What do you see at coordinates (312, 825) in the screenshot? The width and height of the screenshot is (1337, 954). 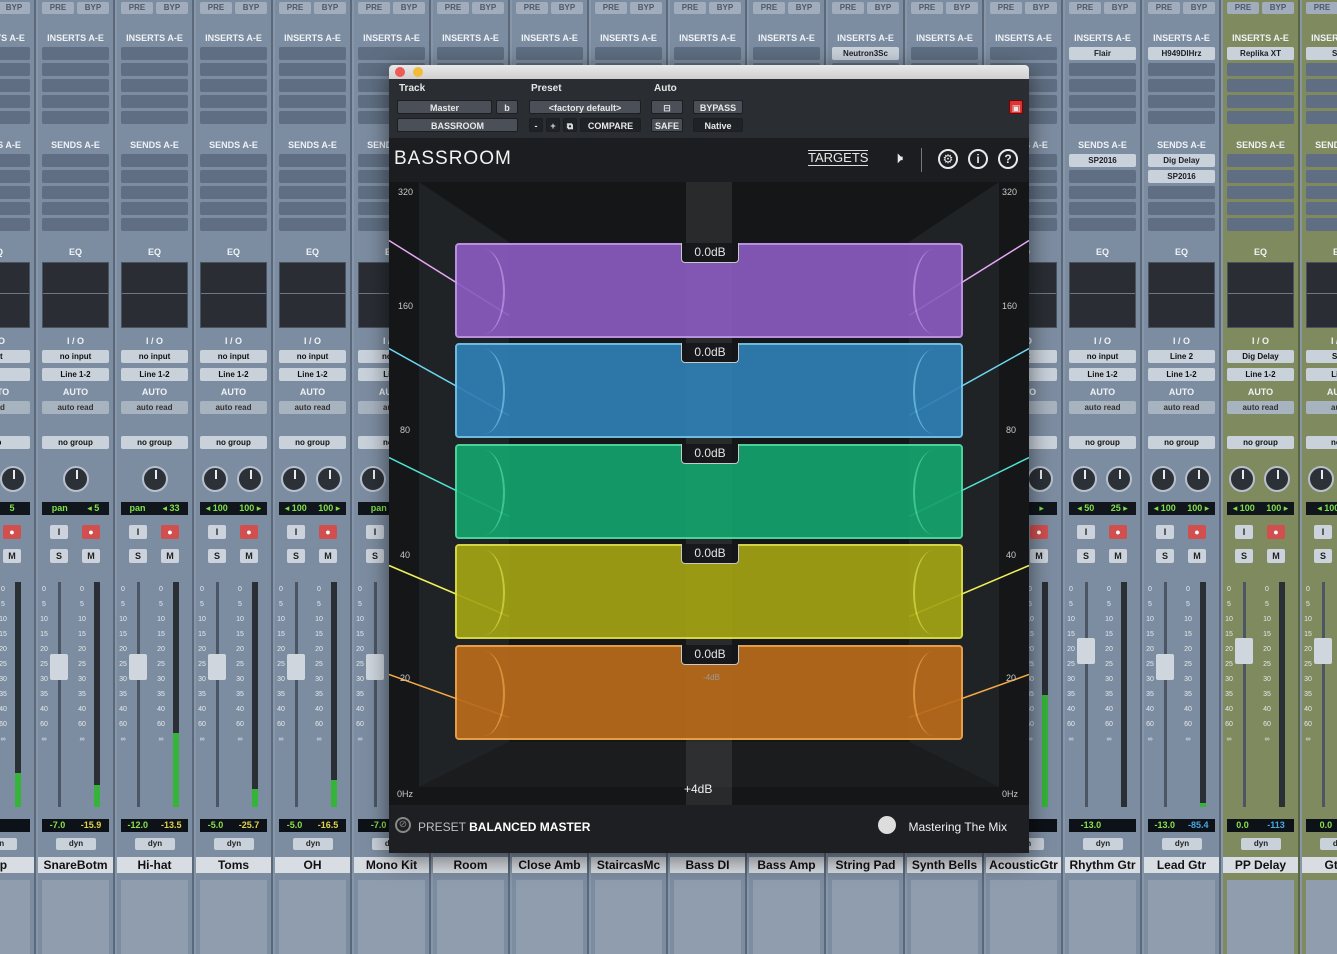 I see `volume-readout: -5.0 -16.5` at bounding box center [312, 825].